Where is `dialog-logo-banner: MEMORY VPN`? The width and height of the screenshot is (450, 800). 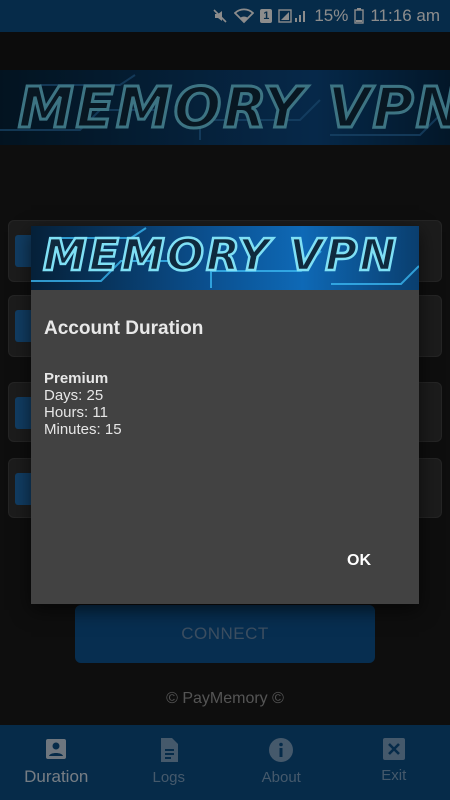 dialog-logo-banner: MEMORY VPN is located at coordinates (225, 258).